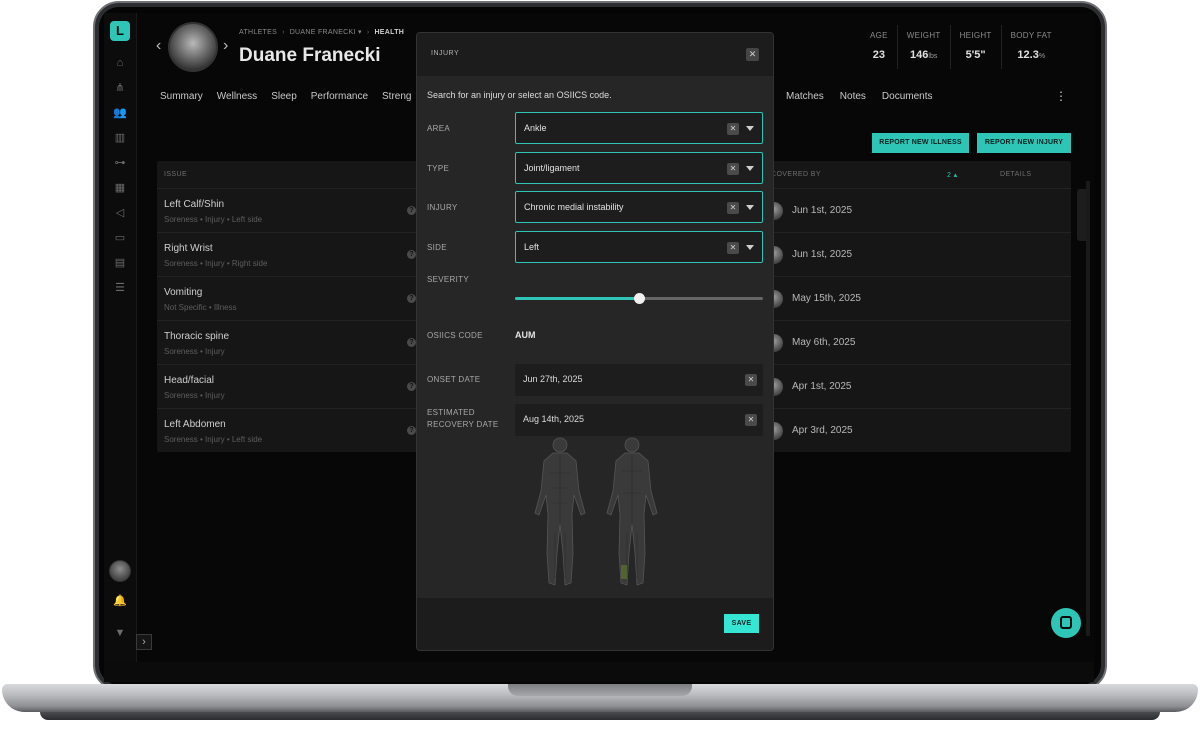 The width and height of the screenshot is (1200, 732). I want to click on area-select: Ankle ✕, so click(639, 128).